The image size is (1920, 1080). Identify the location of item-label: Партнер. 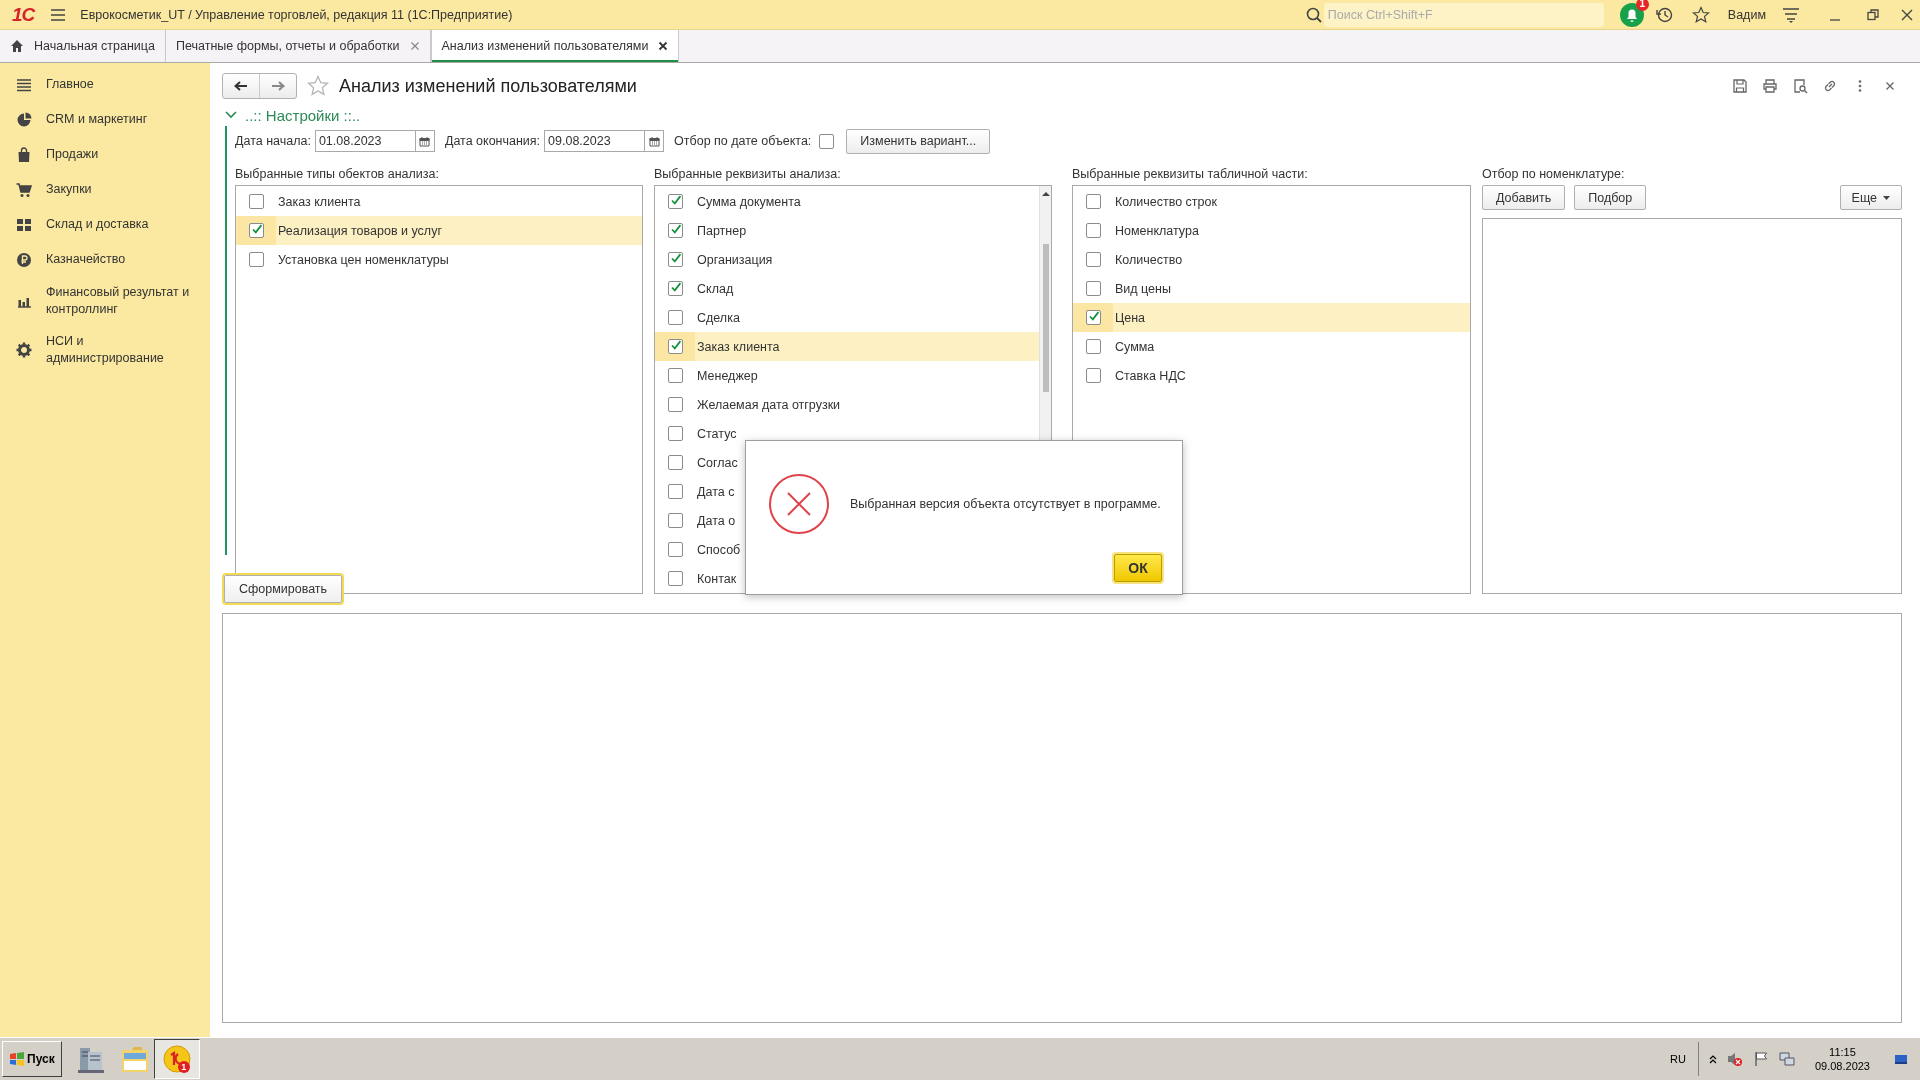
(722, 230).